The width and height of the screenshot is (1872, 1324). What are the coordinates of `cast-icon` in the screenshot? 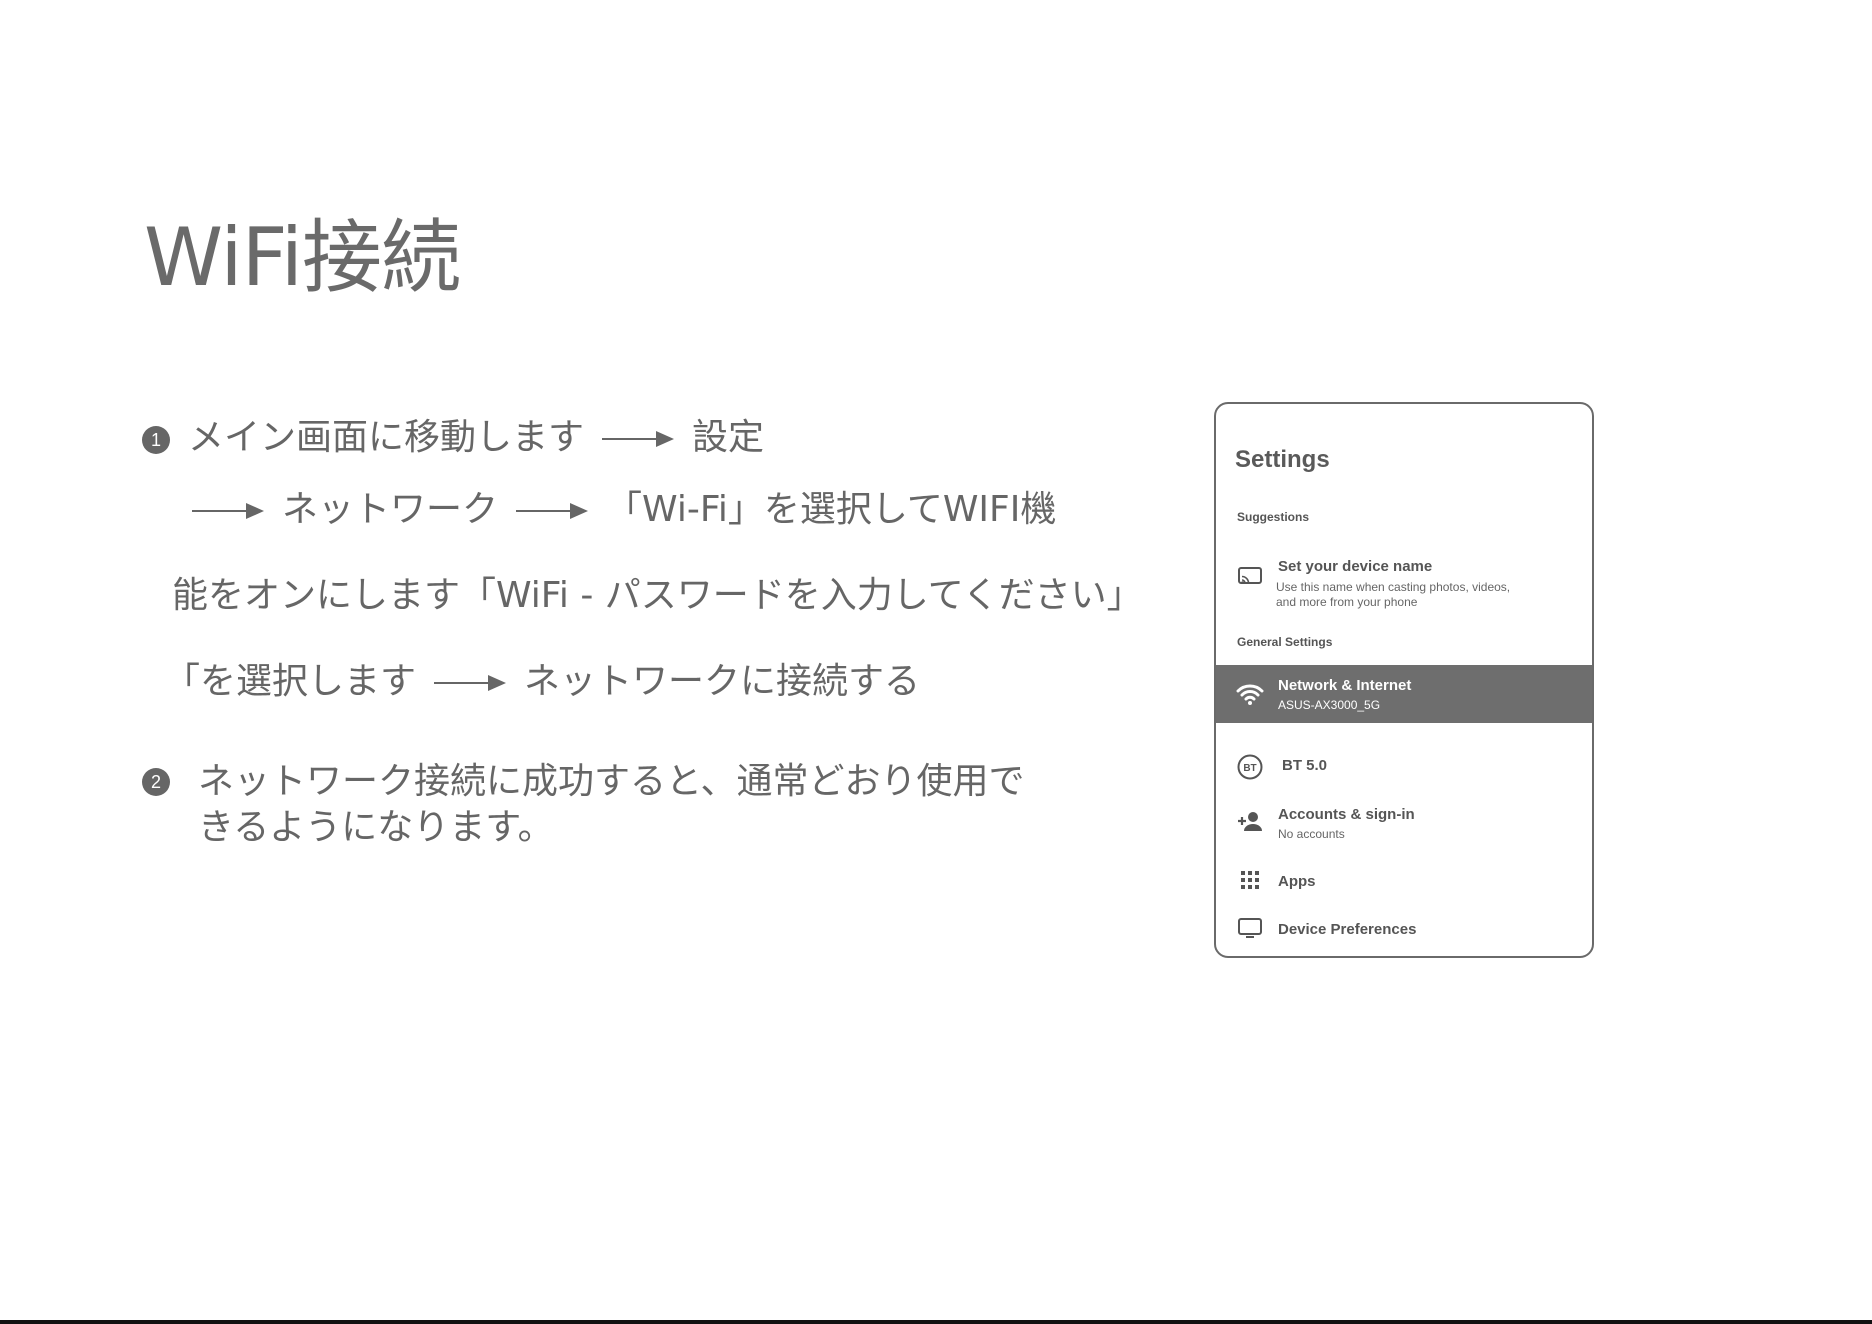 It's located at (1250, 576).